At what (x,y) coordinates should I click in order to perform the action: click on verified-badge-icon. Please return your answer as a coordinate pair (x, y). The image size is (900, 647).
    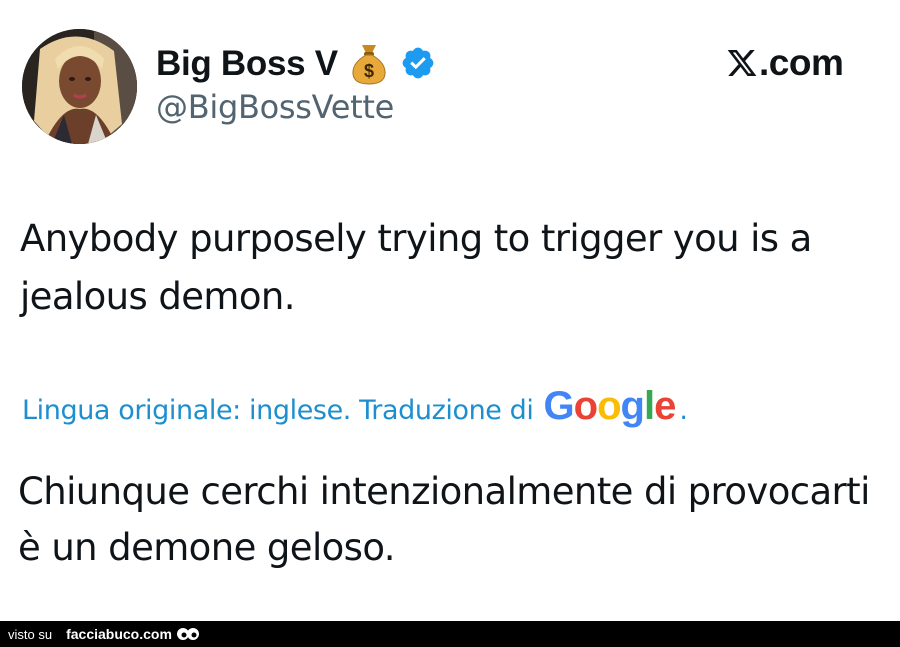
    Looking at the image, I should click on (418, 63).